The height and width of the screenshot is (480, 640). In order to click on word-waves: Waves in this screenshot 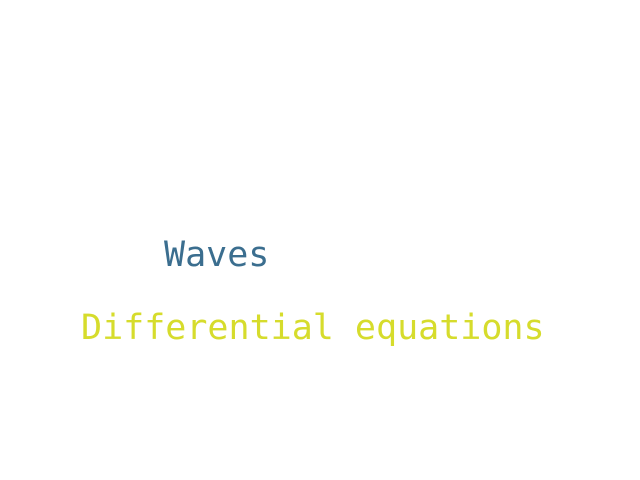, I will do `click(217, 255)`.